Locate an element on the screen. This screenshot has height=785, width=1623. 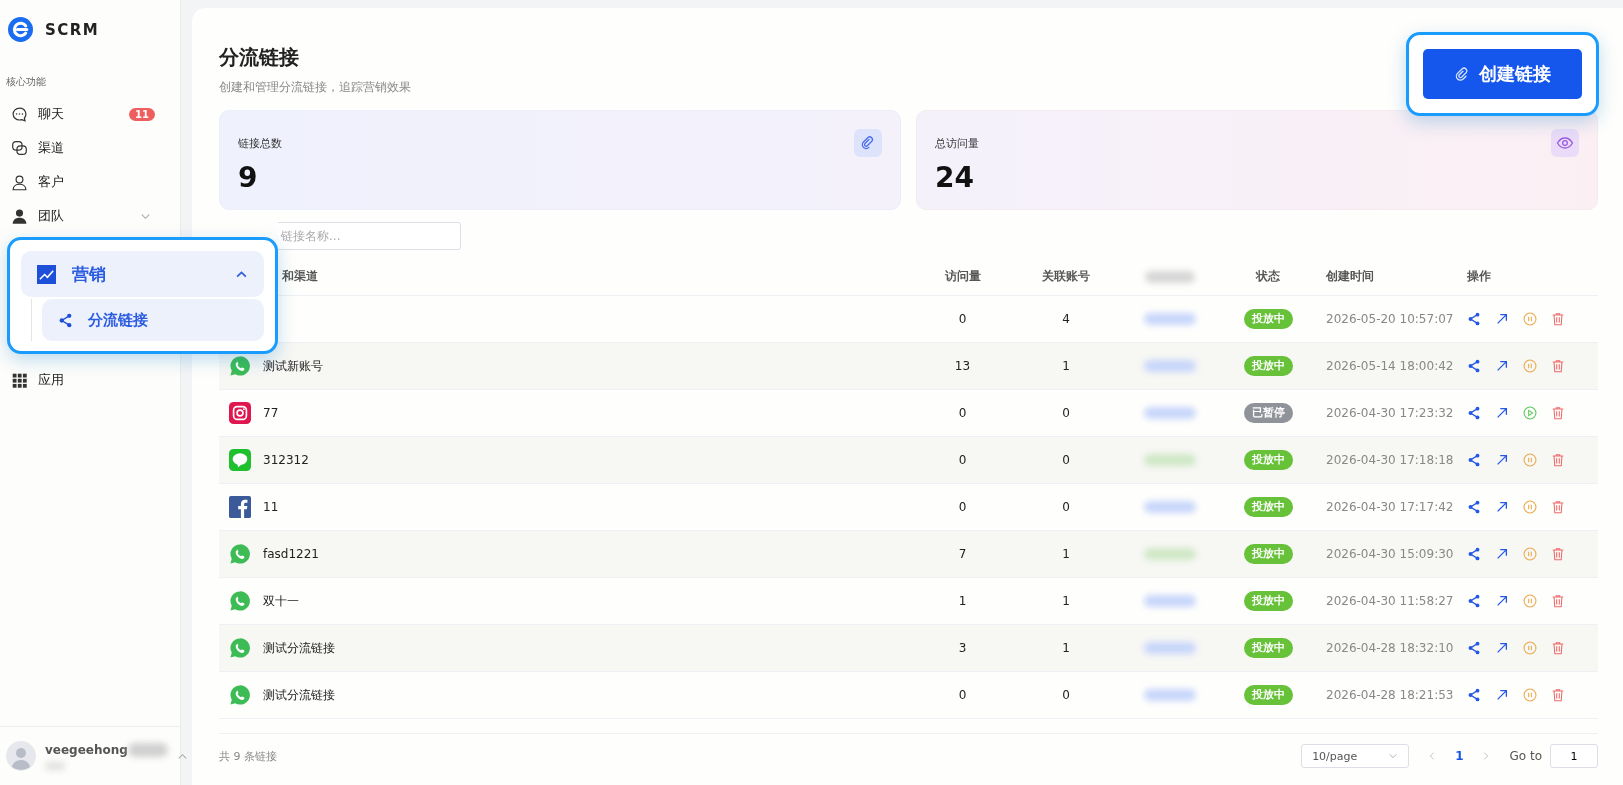
link-name: fasd1221 is located at coordinates (291, 554).